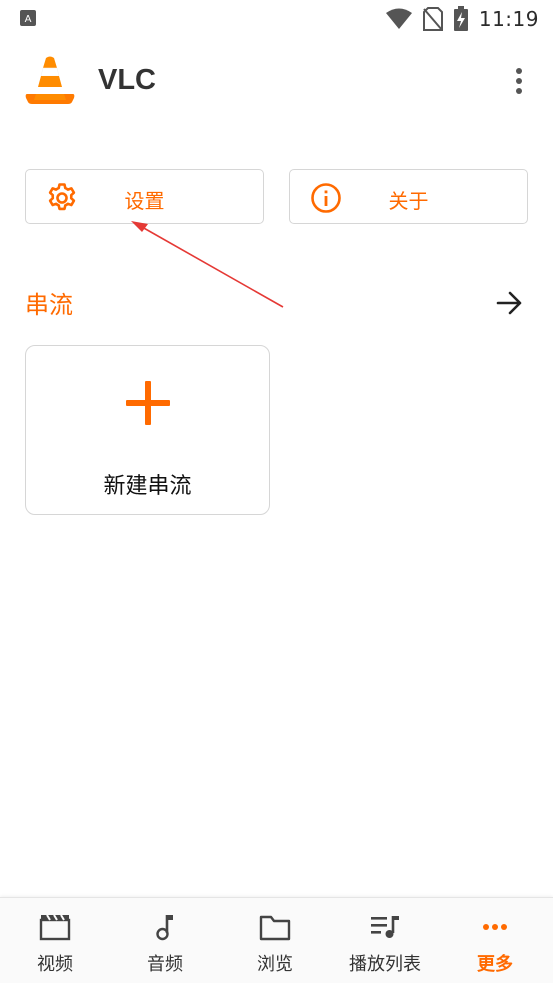  What do you see at coordinates (50, 80) in the screenshot?
I see `vlc-logo-icon` at bounding box center [50, 80].